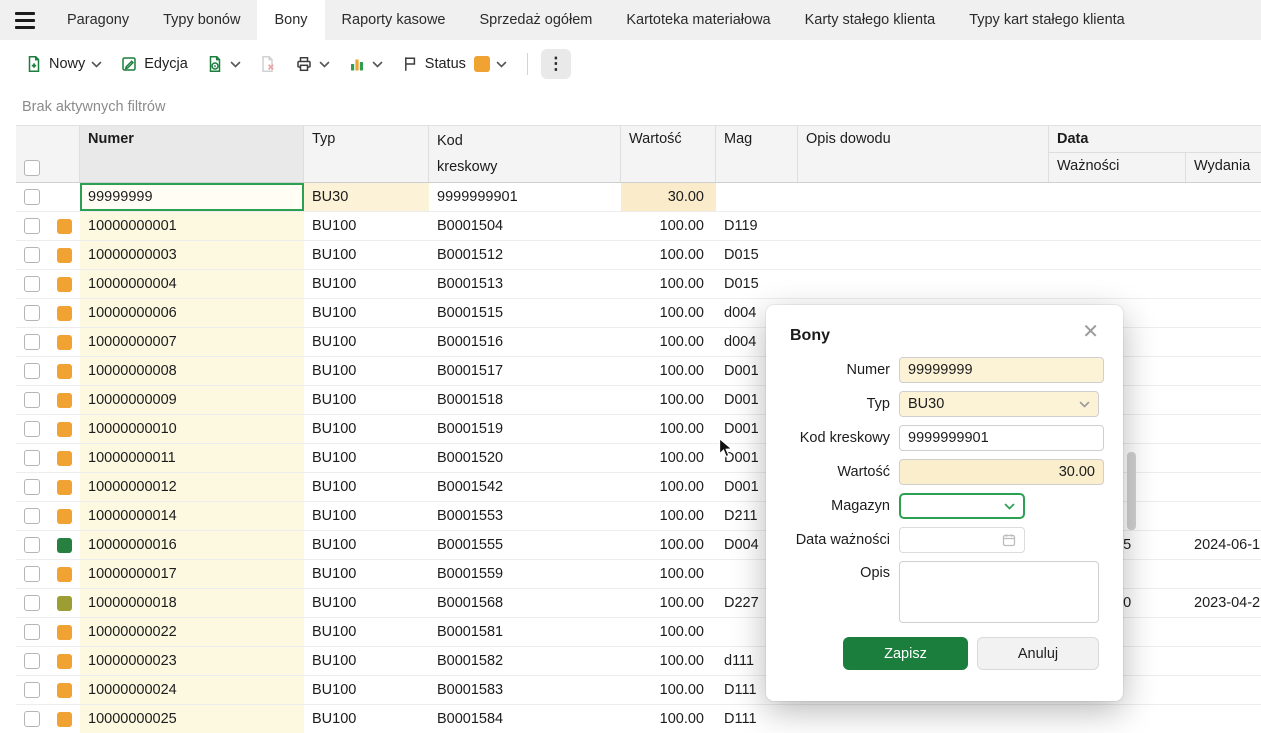  Describe the element at coordinates (923, 154) in the screenshot. I see `col-header-opis-dowodu: Opis dowodu` at that location.